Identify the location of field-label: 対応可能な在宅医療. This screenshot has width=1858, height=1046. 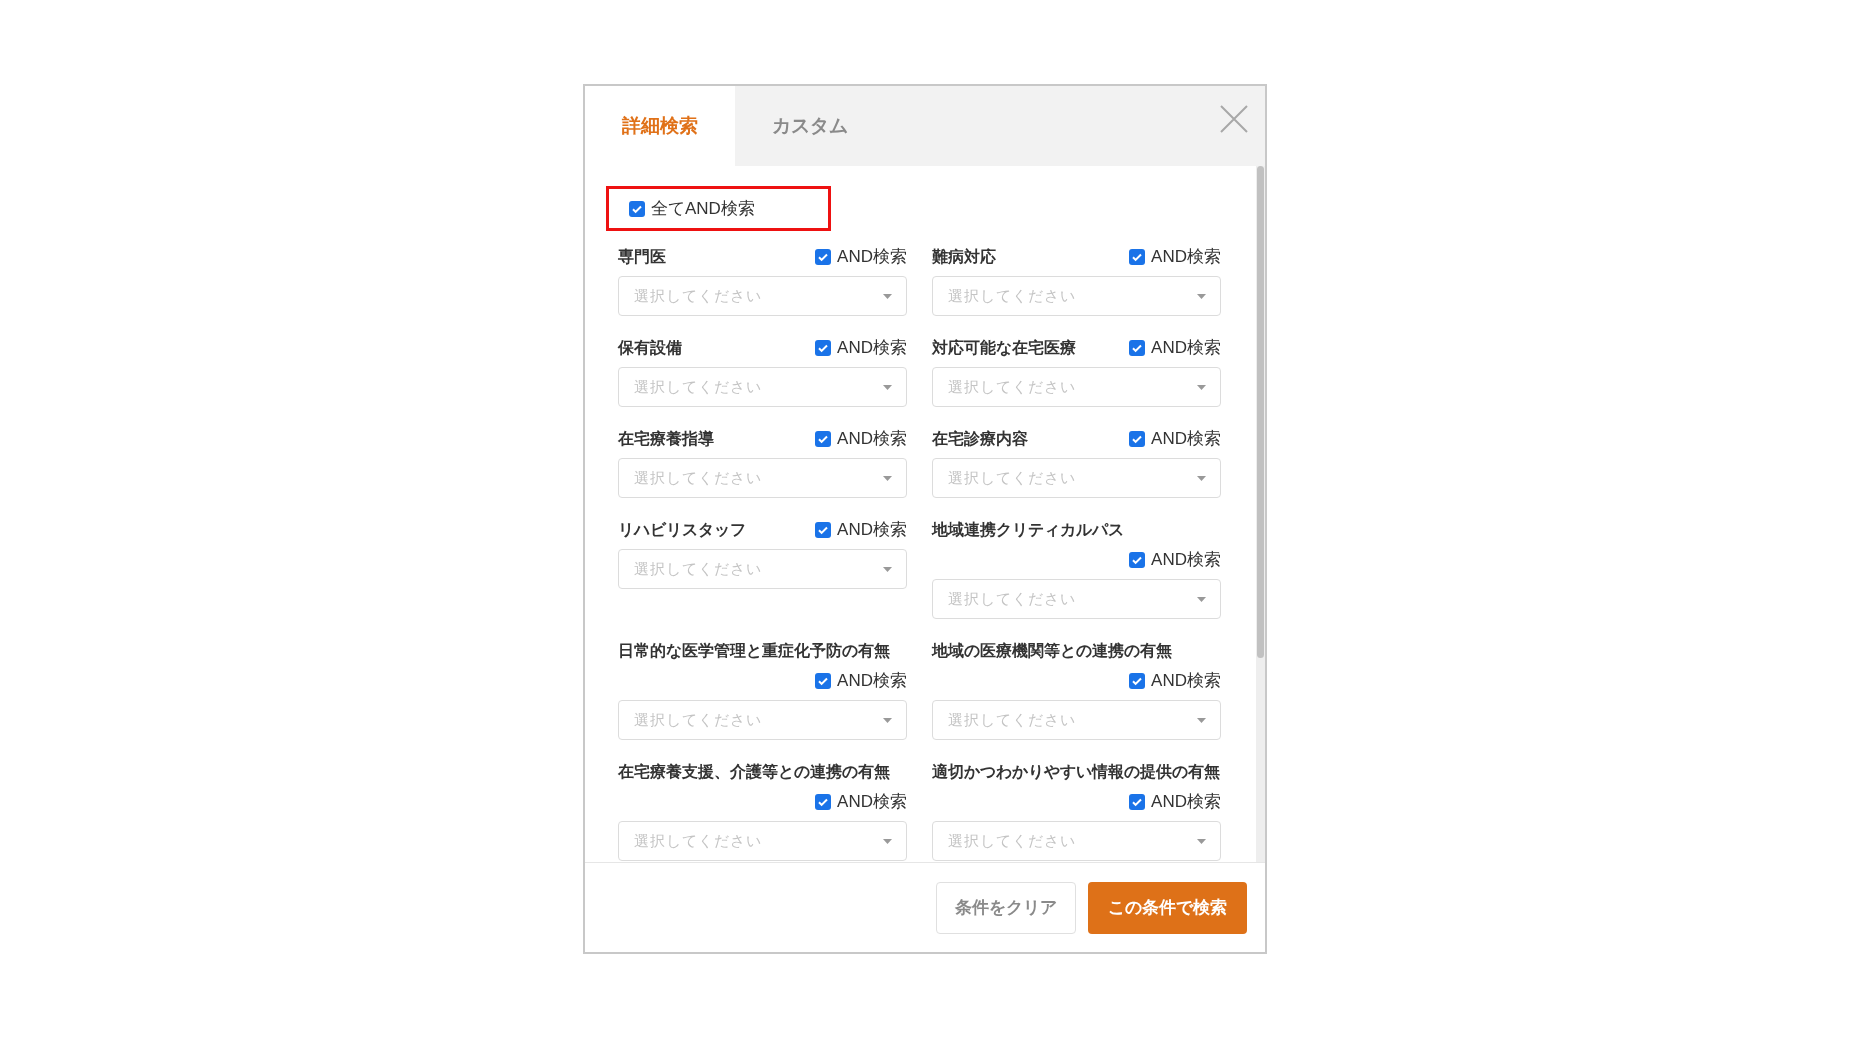
(1004, 348).